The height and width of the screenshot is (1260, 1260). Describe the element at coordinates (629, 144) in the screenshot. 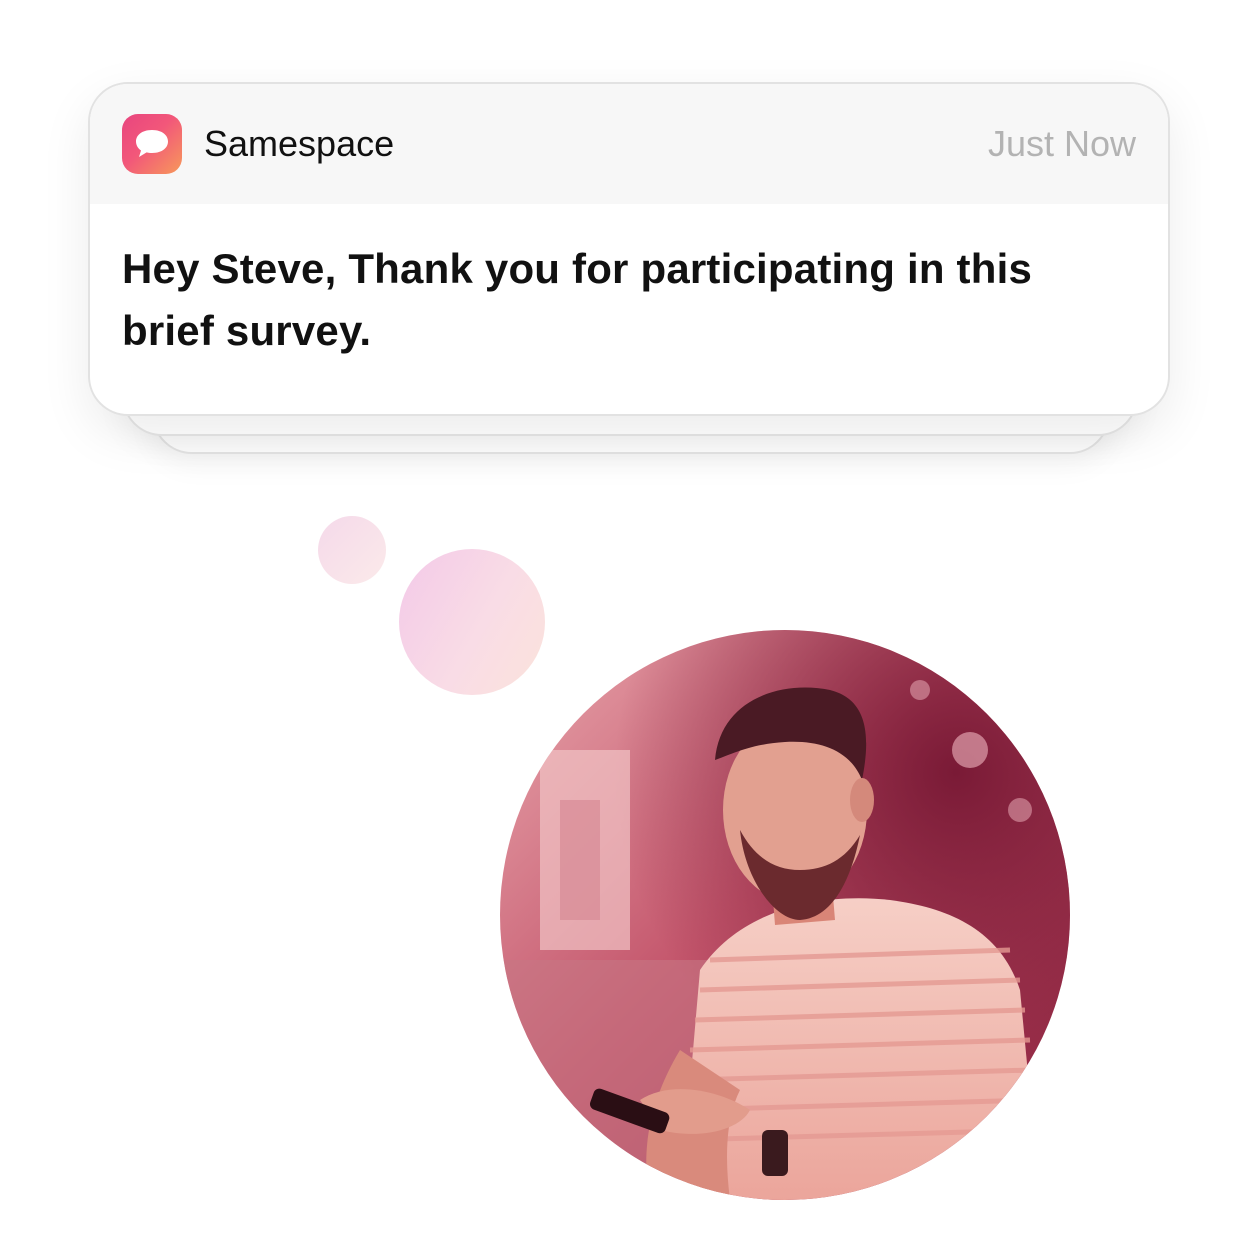

I see `notification-header: Samespace Just Now` at that location.